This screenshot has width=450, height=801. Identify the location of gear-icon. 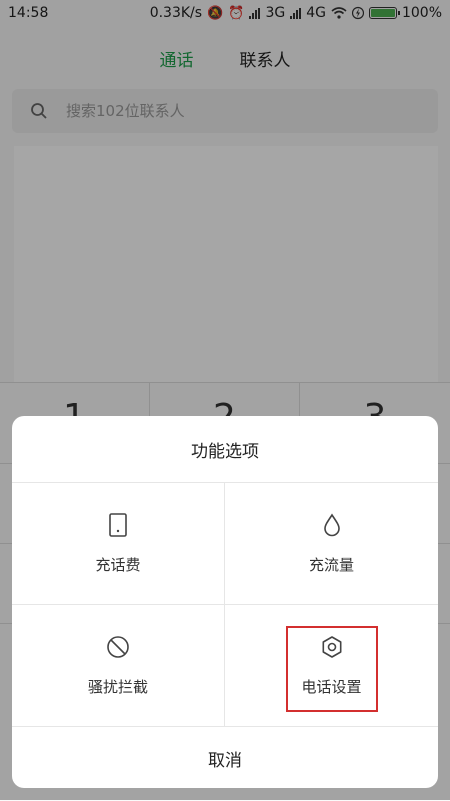
(332, 647).